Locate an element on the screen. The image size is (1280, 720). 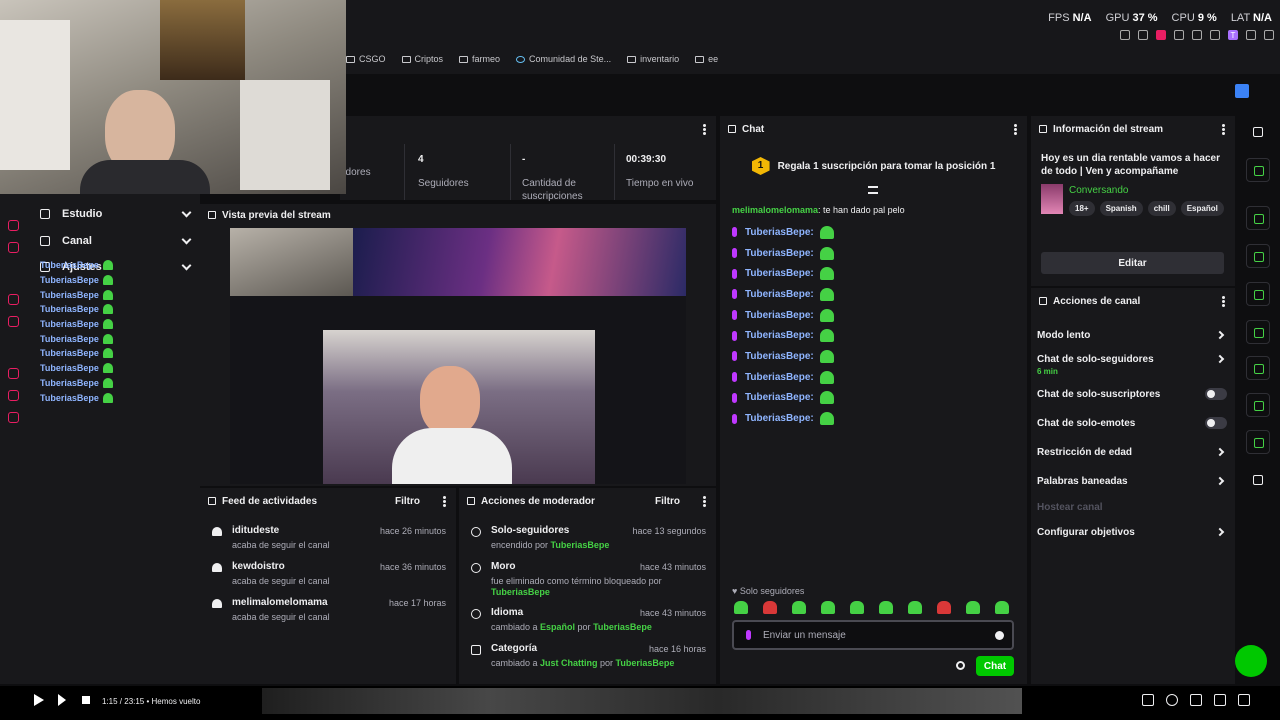
layout-icon is located at coordinates (1258, 405).